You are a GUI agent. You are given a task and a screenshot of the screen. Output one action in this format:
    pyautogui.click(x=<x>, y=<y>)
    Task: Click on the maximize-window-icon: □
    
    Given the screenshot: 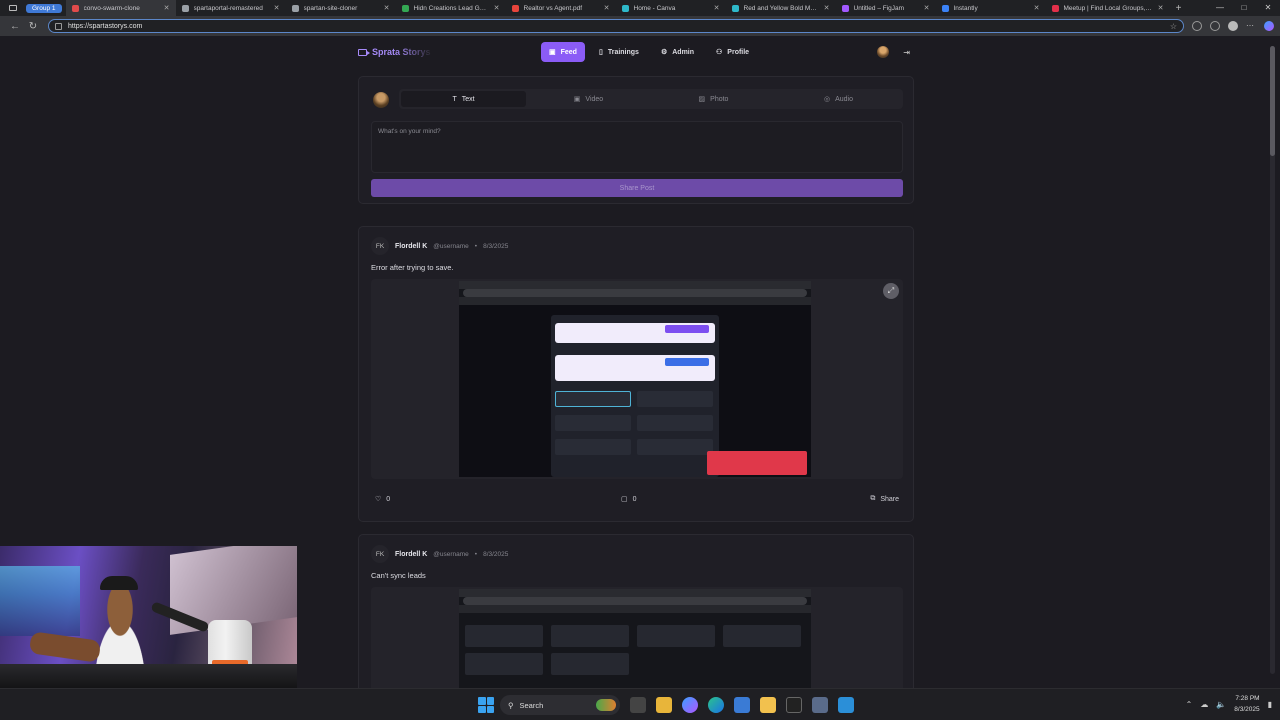 What is the action you would take?
    pyautogui.click(x=1244, y=8)
    